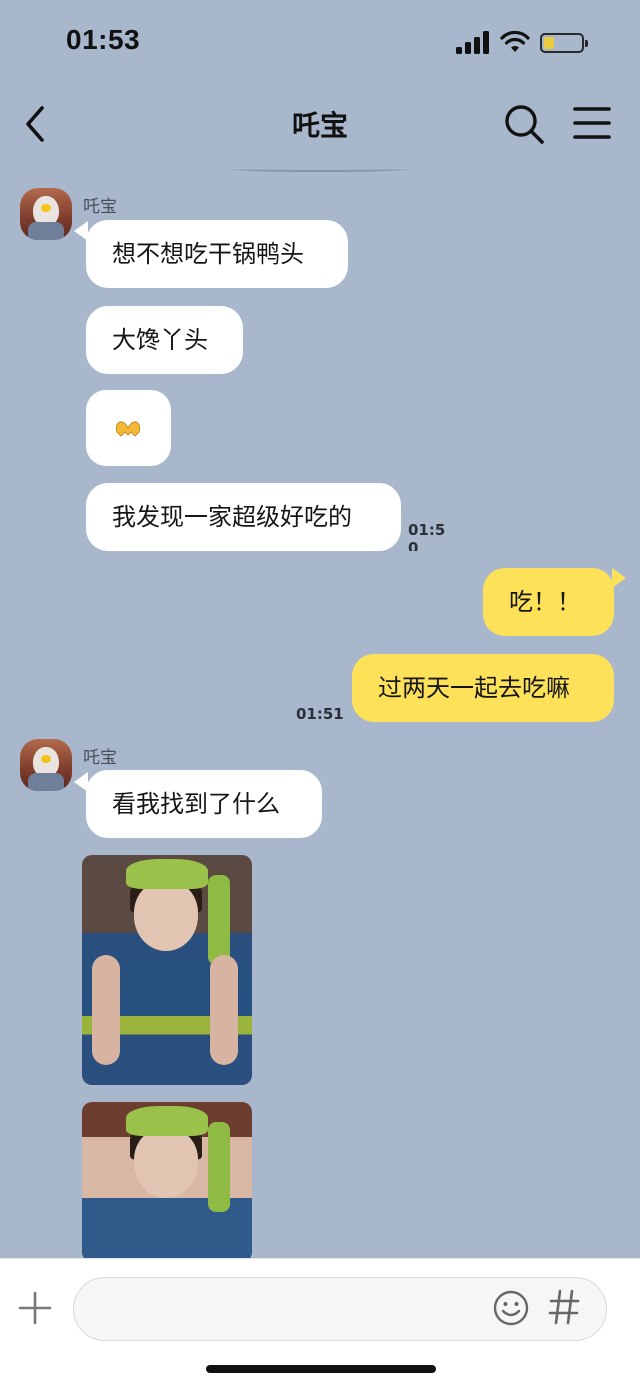  What do you see at coordinates (103, 39) in the screenshot?
I see `status-time: 01:53` at bounding box center [103, 39].